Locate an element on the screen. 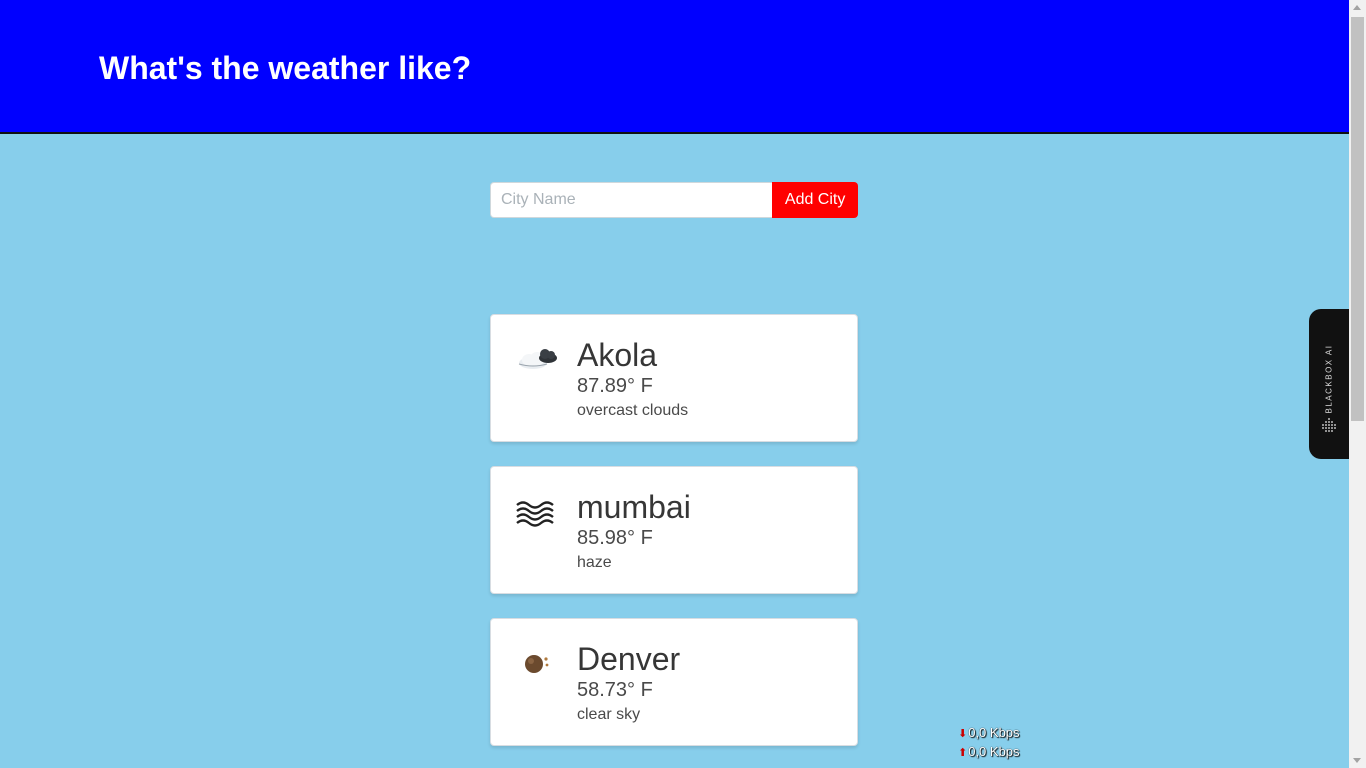 The image size is (1366, 768). add-city-form: Add City is located at coordinates (674, 200).